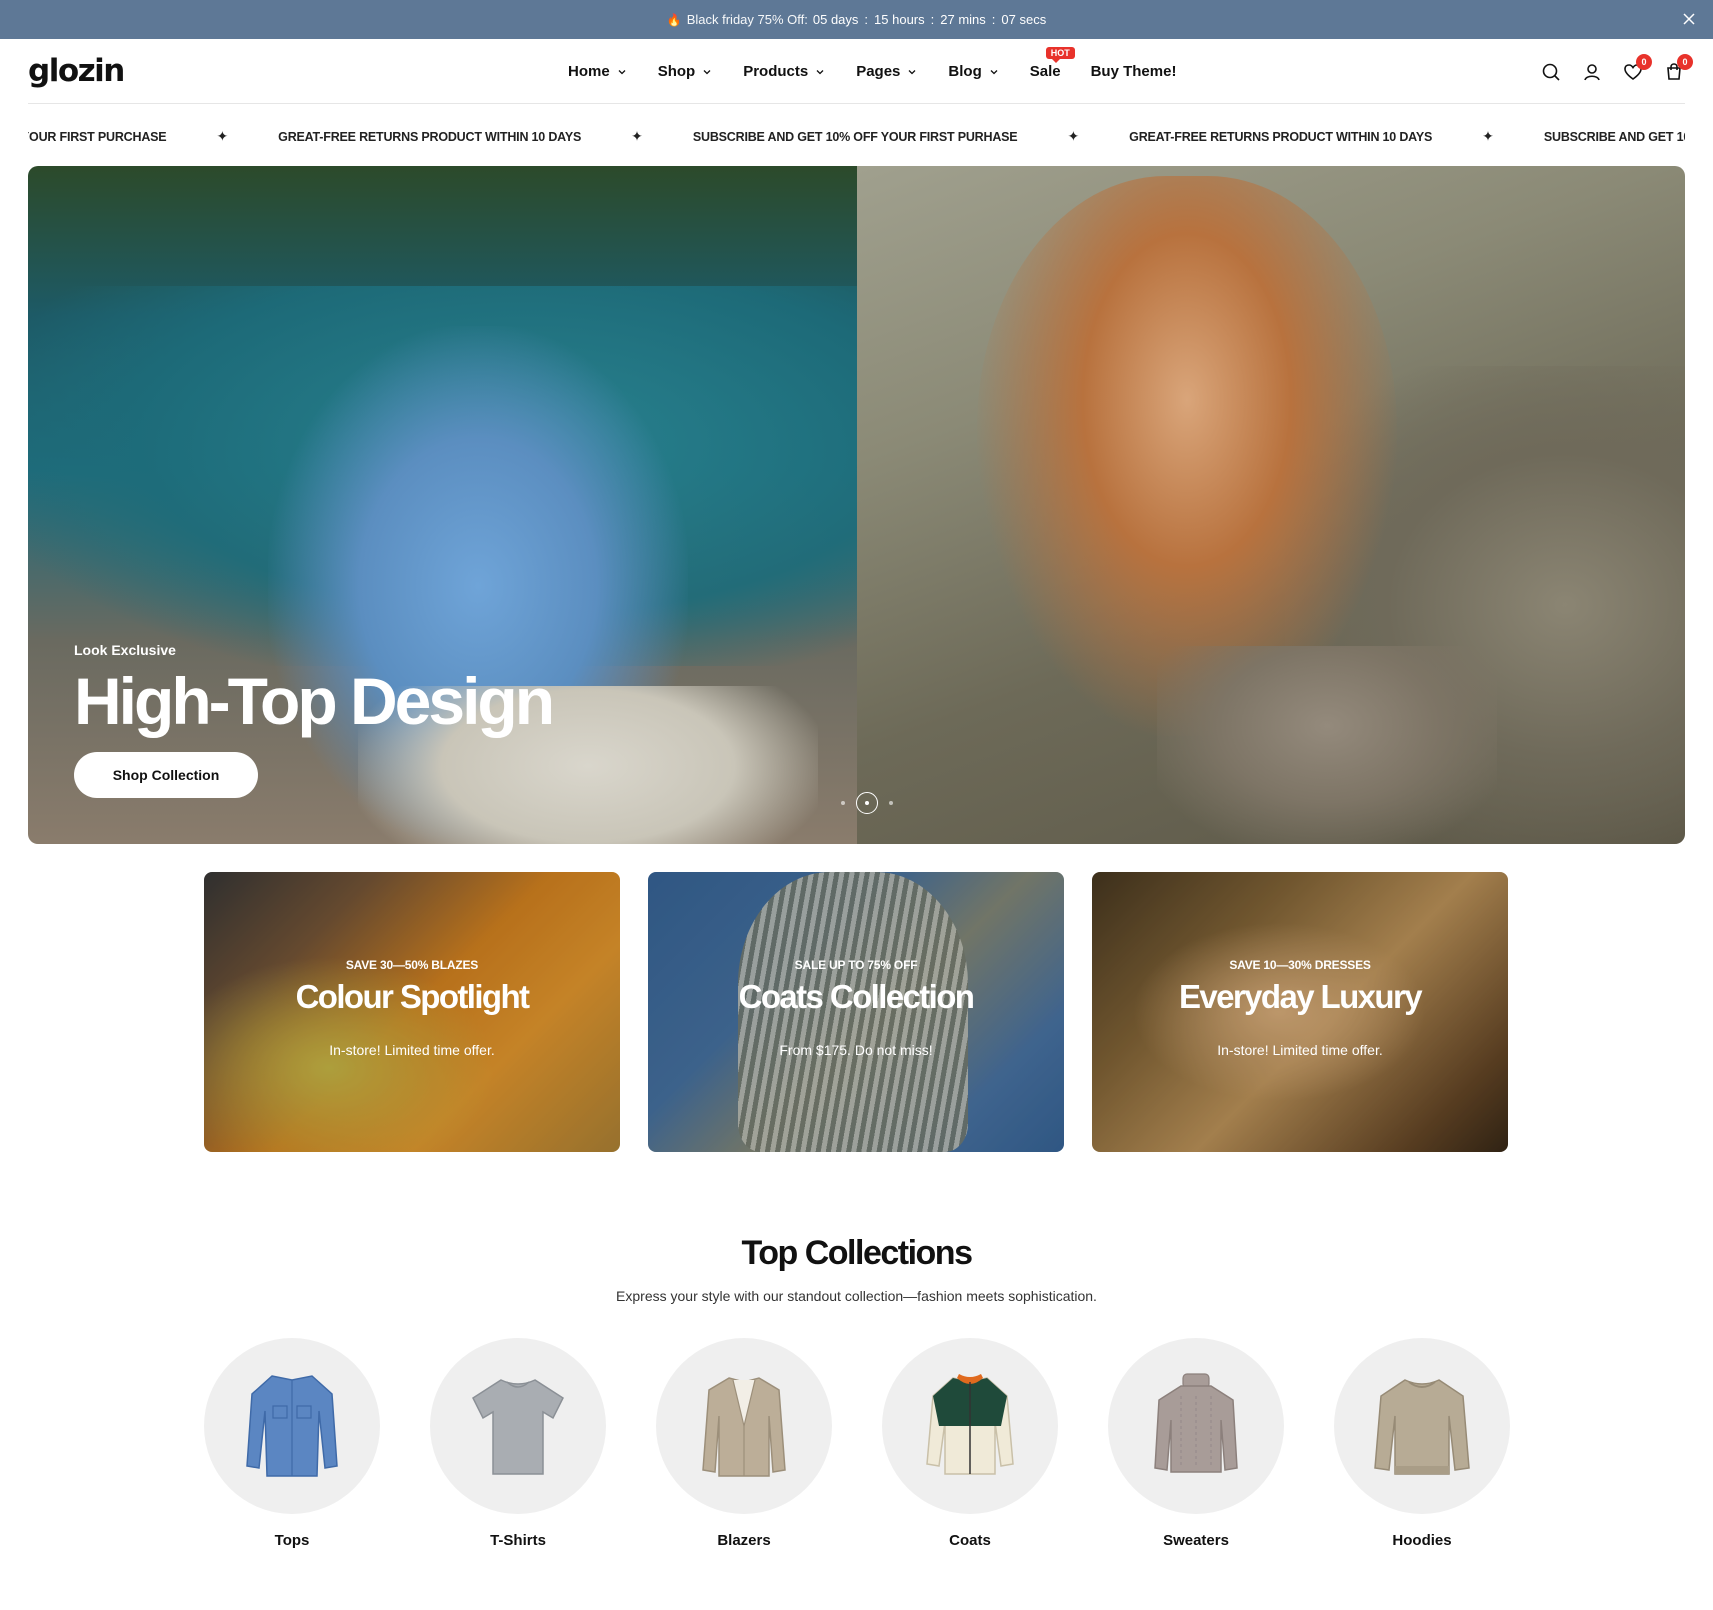  Describe the element at coordinates (674, 19) in the screenshot. I see `fire-icon: 🔥` at that location.